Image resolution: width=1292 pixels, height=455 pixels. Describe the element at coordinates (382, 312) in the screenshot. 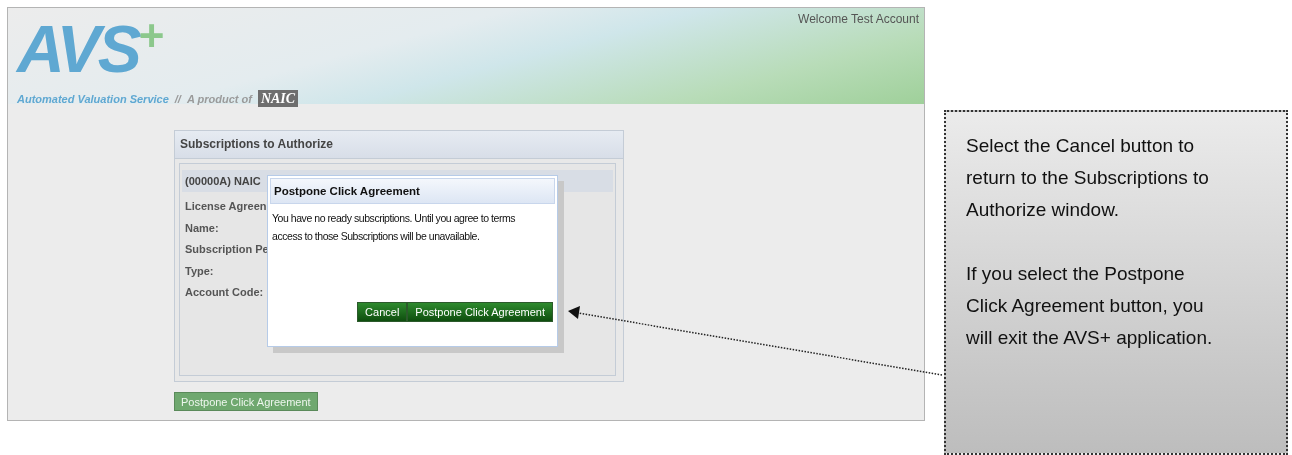

I see `cancel-button: Cancel` at that location.